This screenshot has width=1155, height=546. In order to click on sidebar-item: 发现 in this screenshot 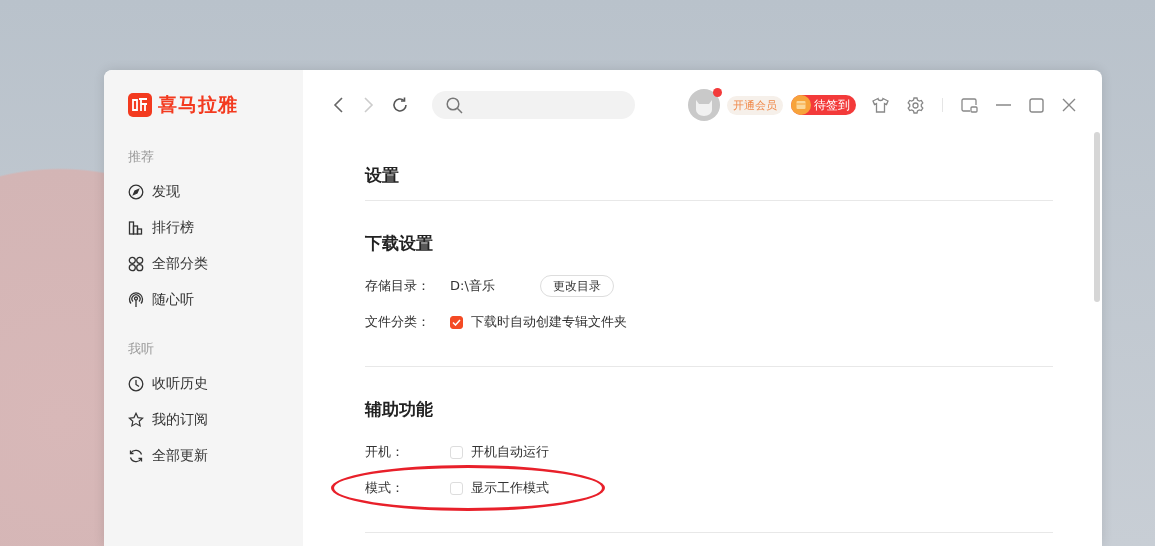, I will do `click(157, 192)`.